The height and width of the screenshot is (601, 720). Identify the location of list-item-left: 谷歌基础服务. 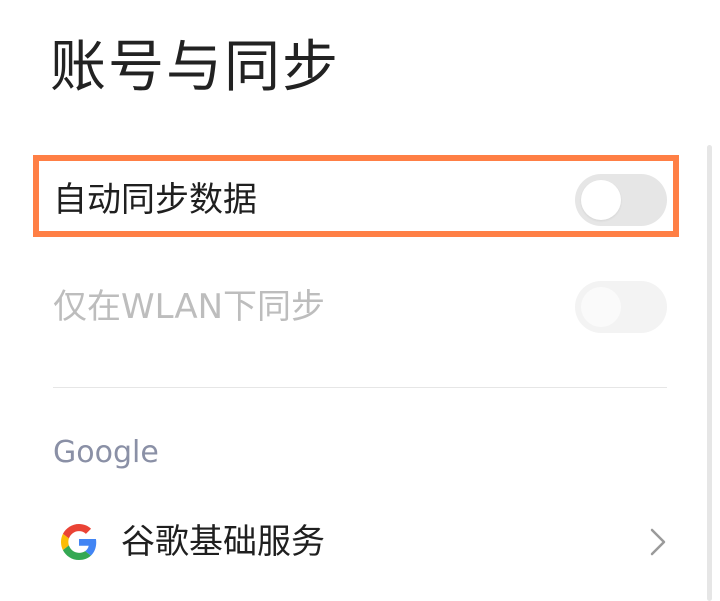
(189, 542).